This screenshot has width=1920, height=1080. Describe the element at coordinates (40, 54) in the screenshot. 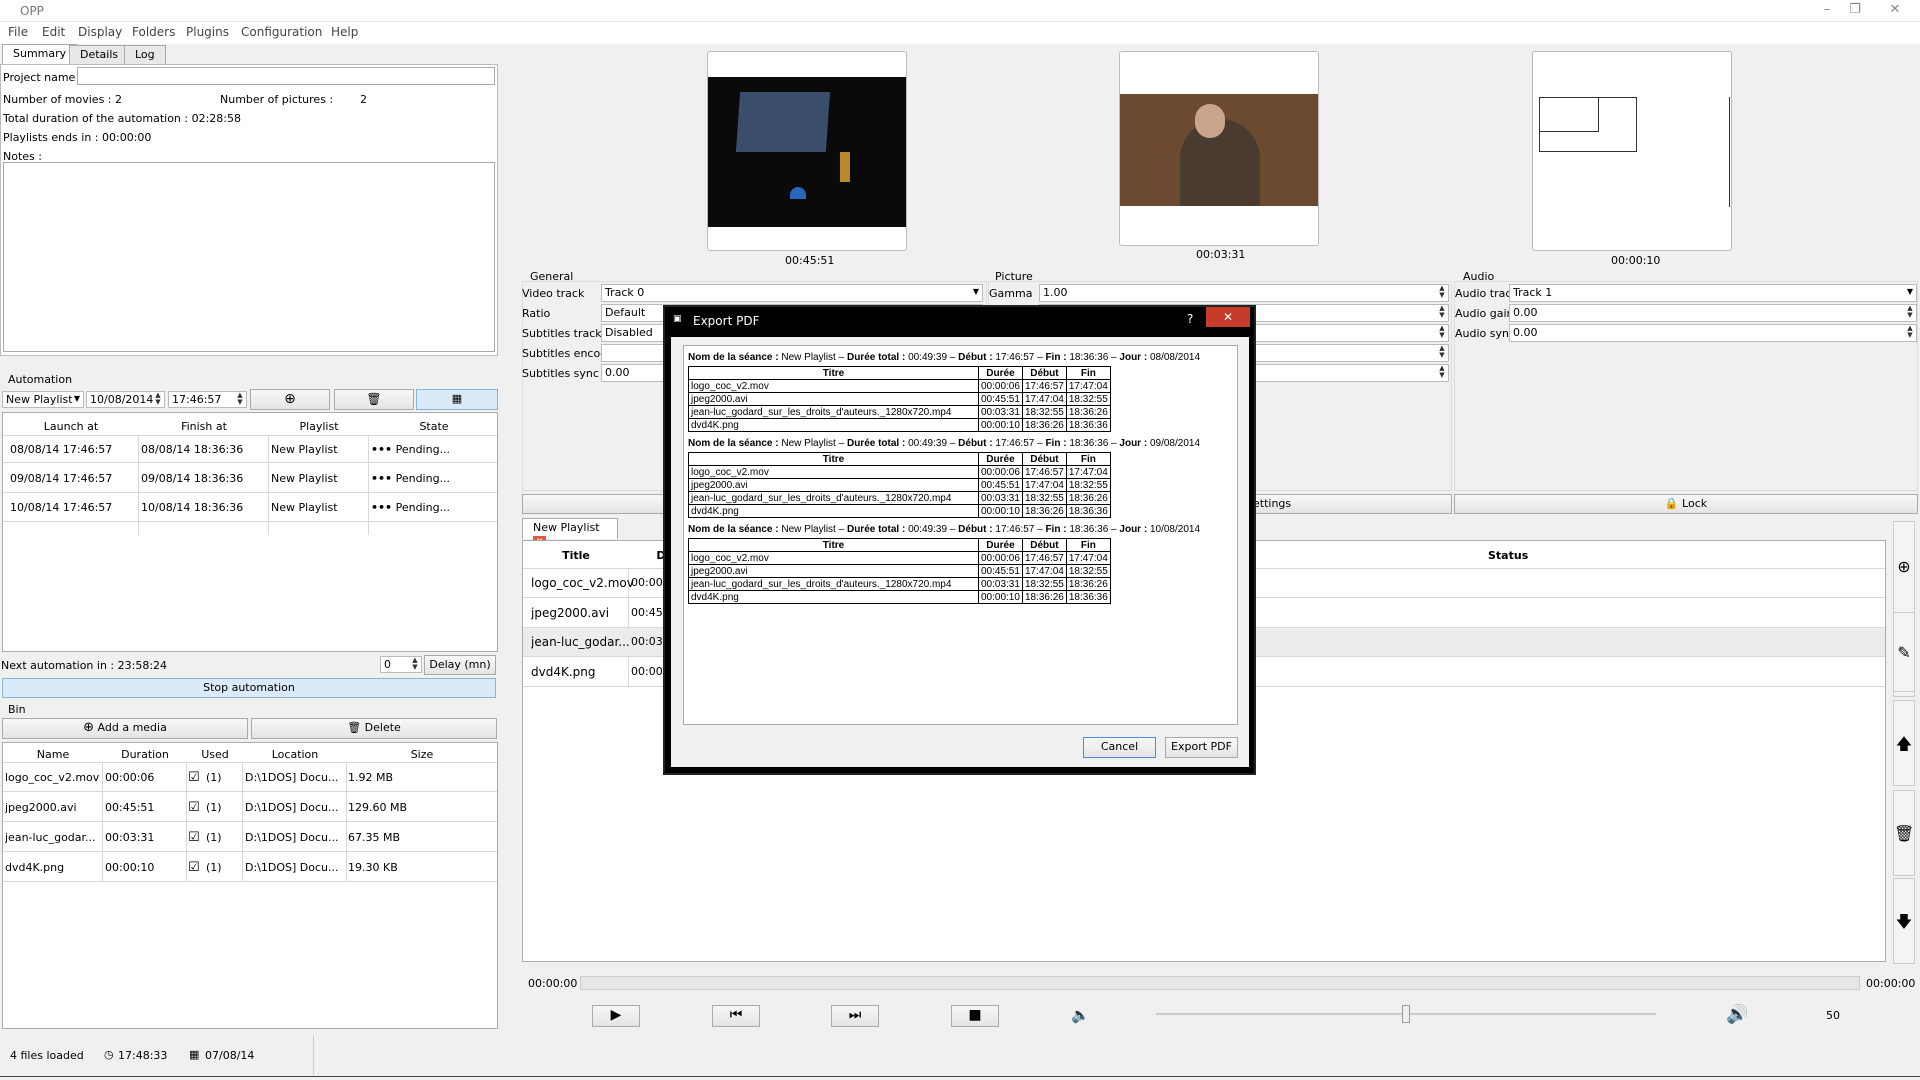

I see `tab-summary: Summary` at that location.